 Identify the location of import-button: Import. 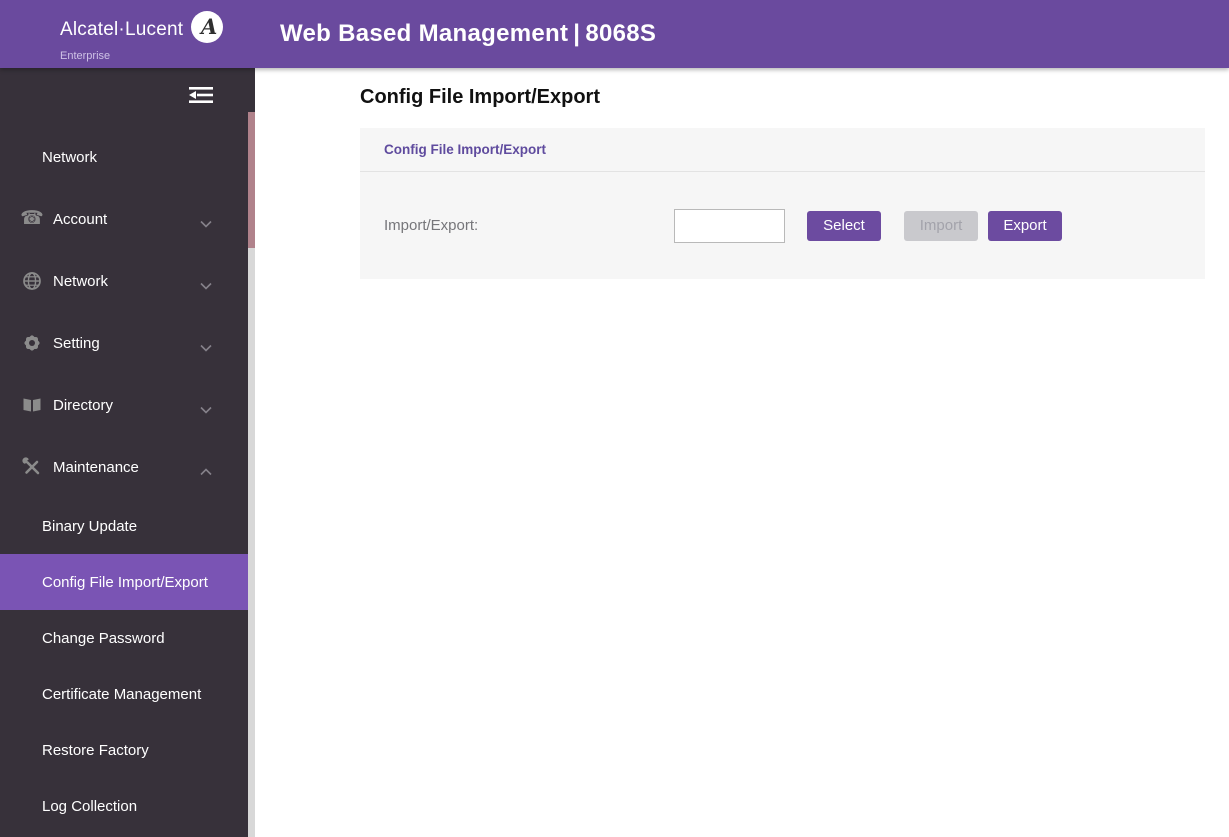
(941, 225).